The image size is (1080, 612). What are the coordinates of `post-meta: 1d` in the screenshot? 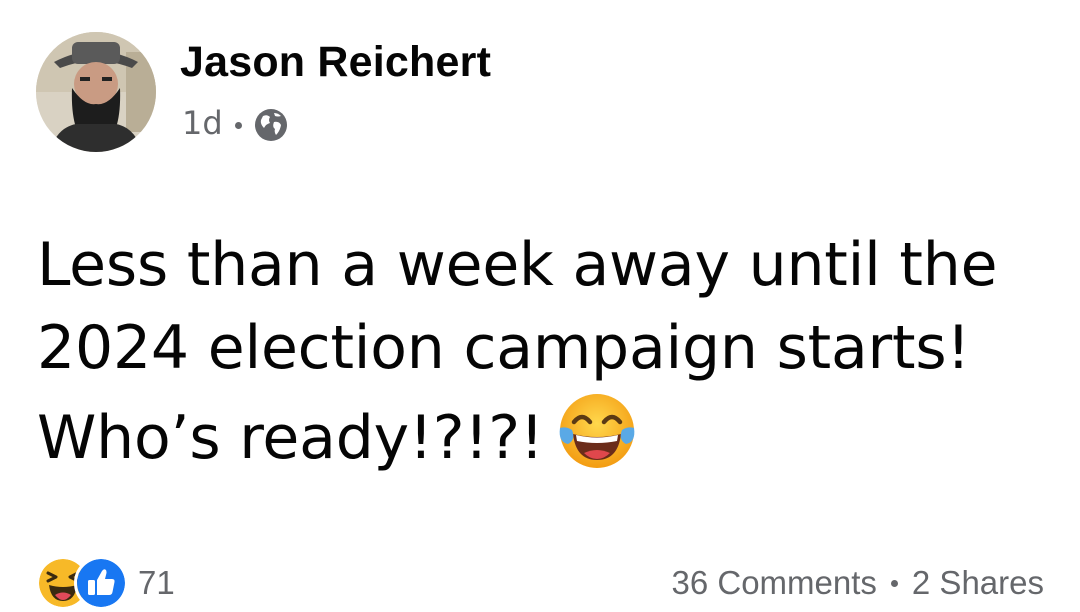 It's located at (235, 123).